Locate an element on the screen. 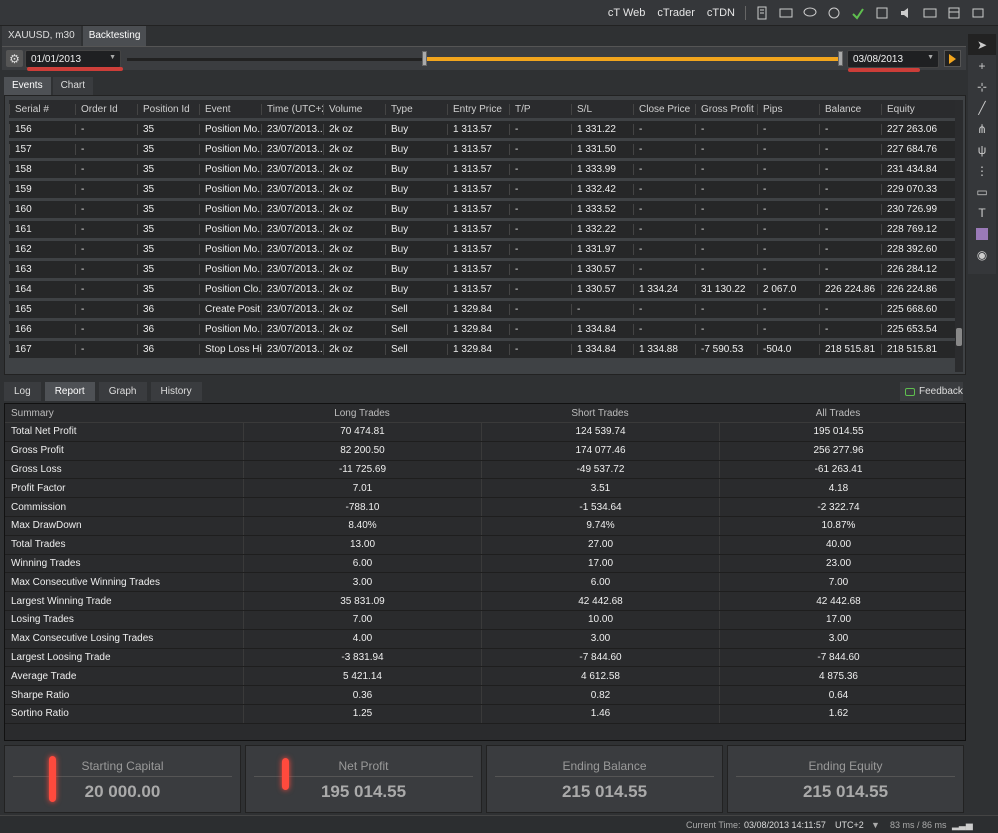 The width and height of the screenshot is (998, 833). tab-events: Events is located at coordinates (27, 86).